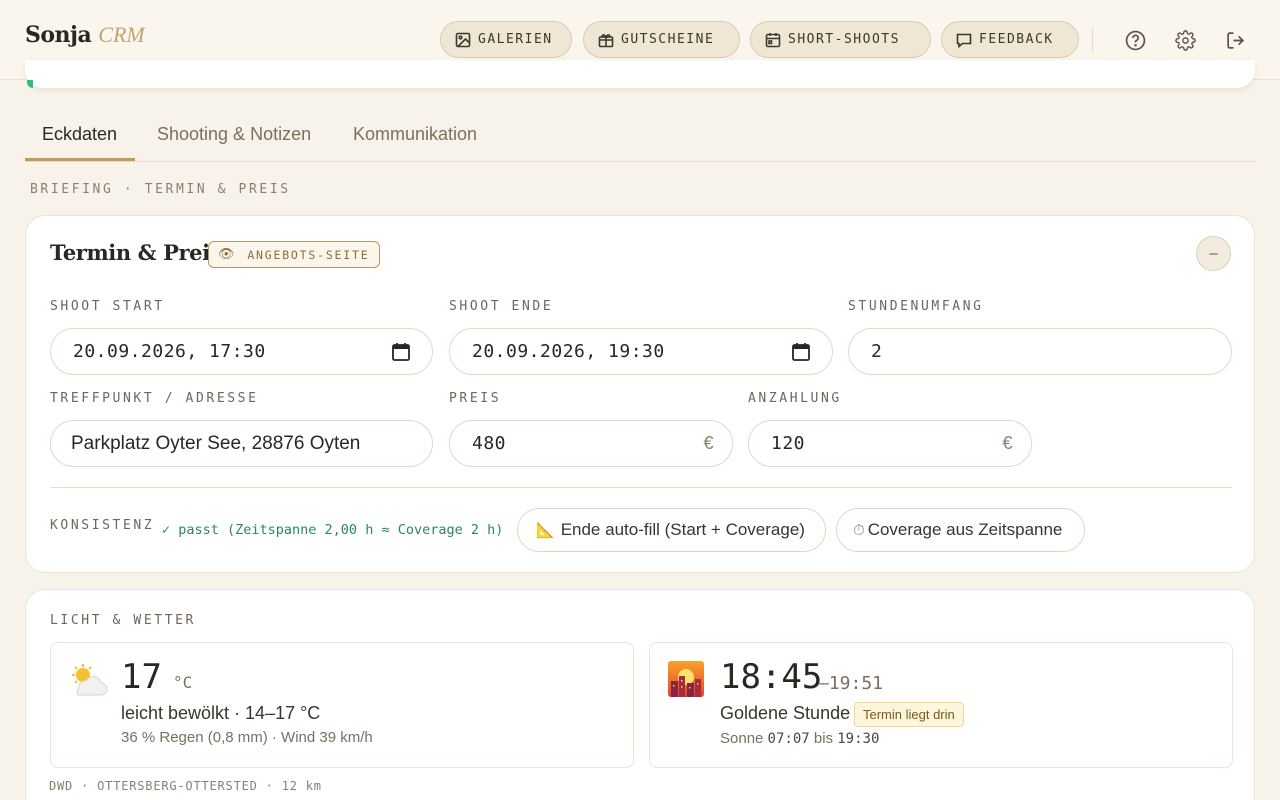 The width and height of the screenshot is (1280, 800). What do you see at coordinates (308, 254) in the screenshot?
I see `badge-label: ANGEBOTS-SEITE` at bounding box center [308, 254].